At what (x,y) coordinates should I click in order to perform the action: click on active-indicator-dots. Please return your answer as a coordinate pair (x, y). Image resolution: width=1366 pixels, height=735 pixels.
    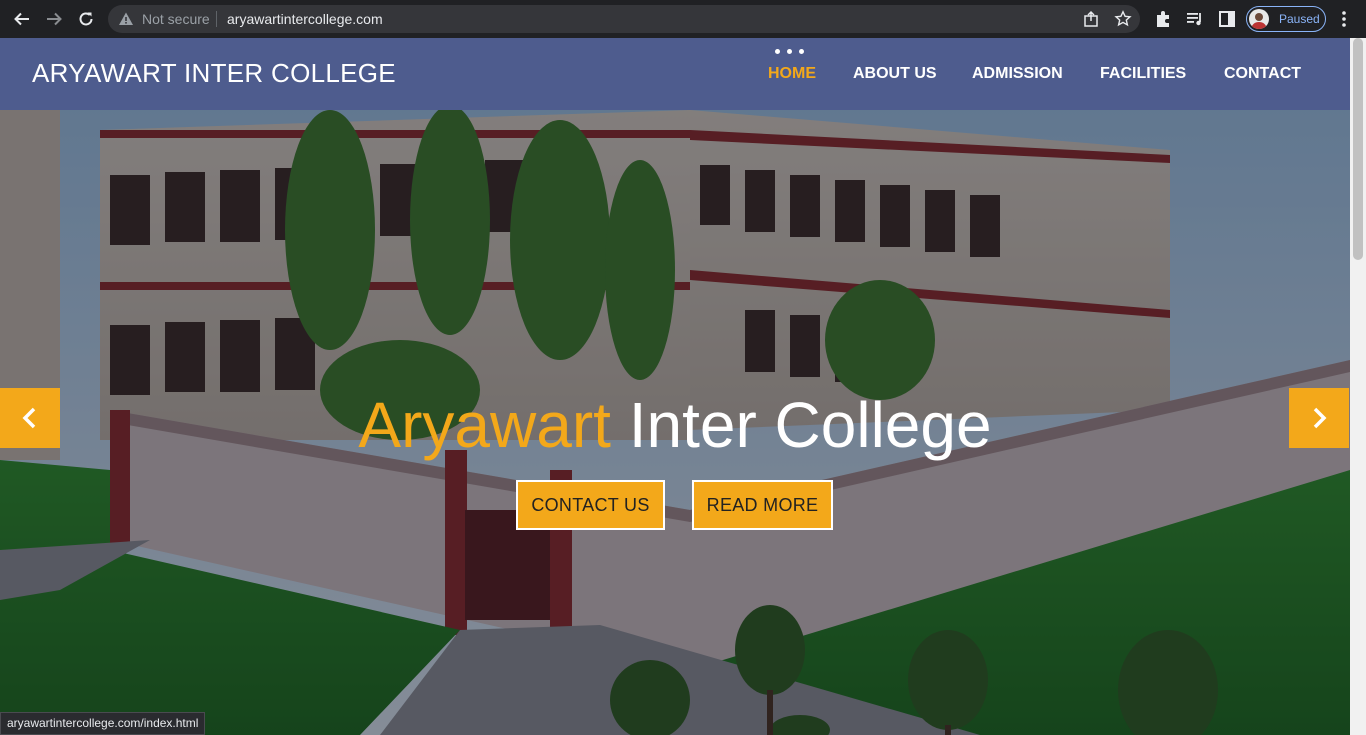
    Looking at the image, I should click on (790, 52).